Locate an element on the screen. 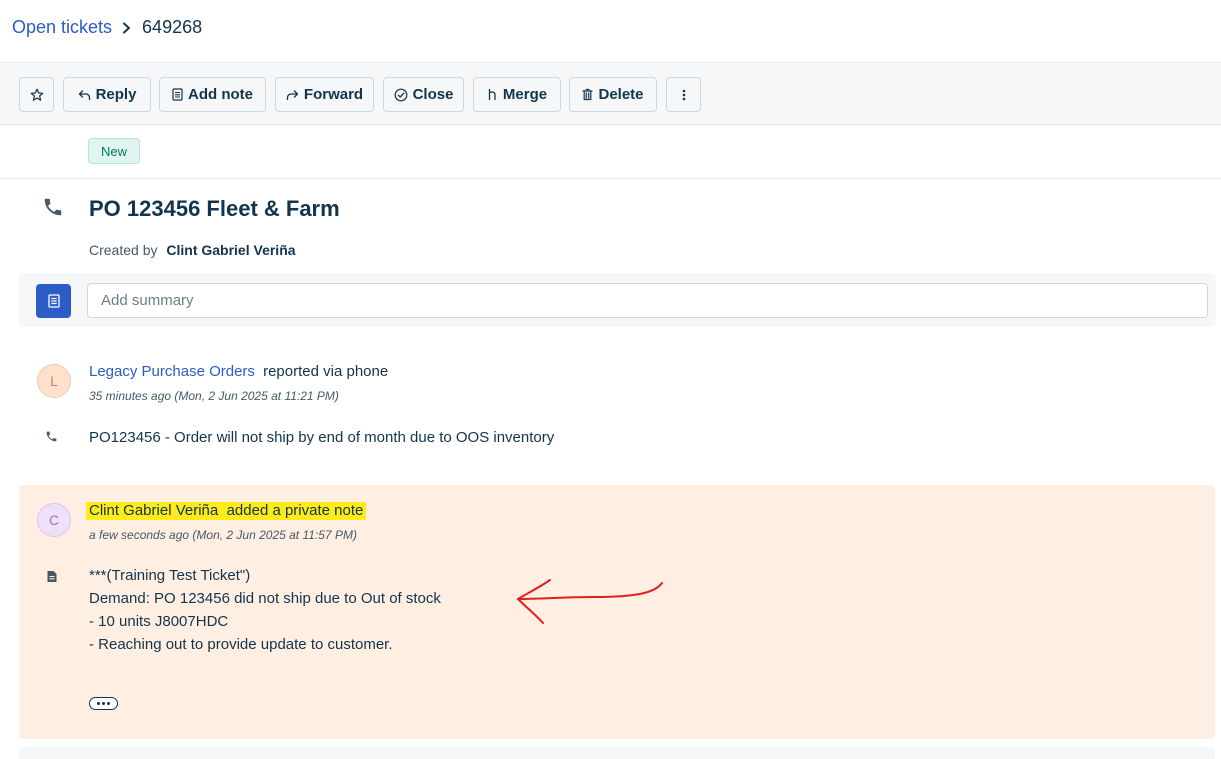 This screenshot has width=1221, height=759. close-button: Close is located at coordinates (423, 94).